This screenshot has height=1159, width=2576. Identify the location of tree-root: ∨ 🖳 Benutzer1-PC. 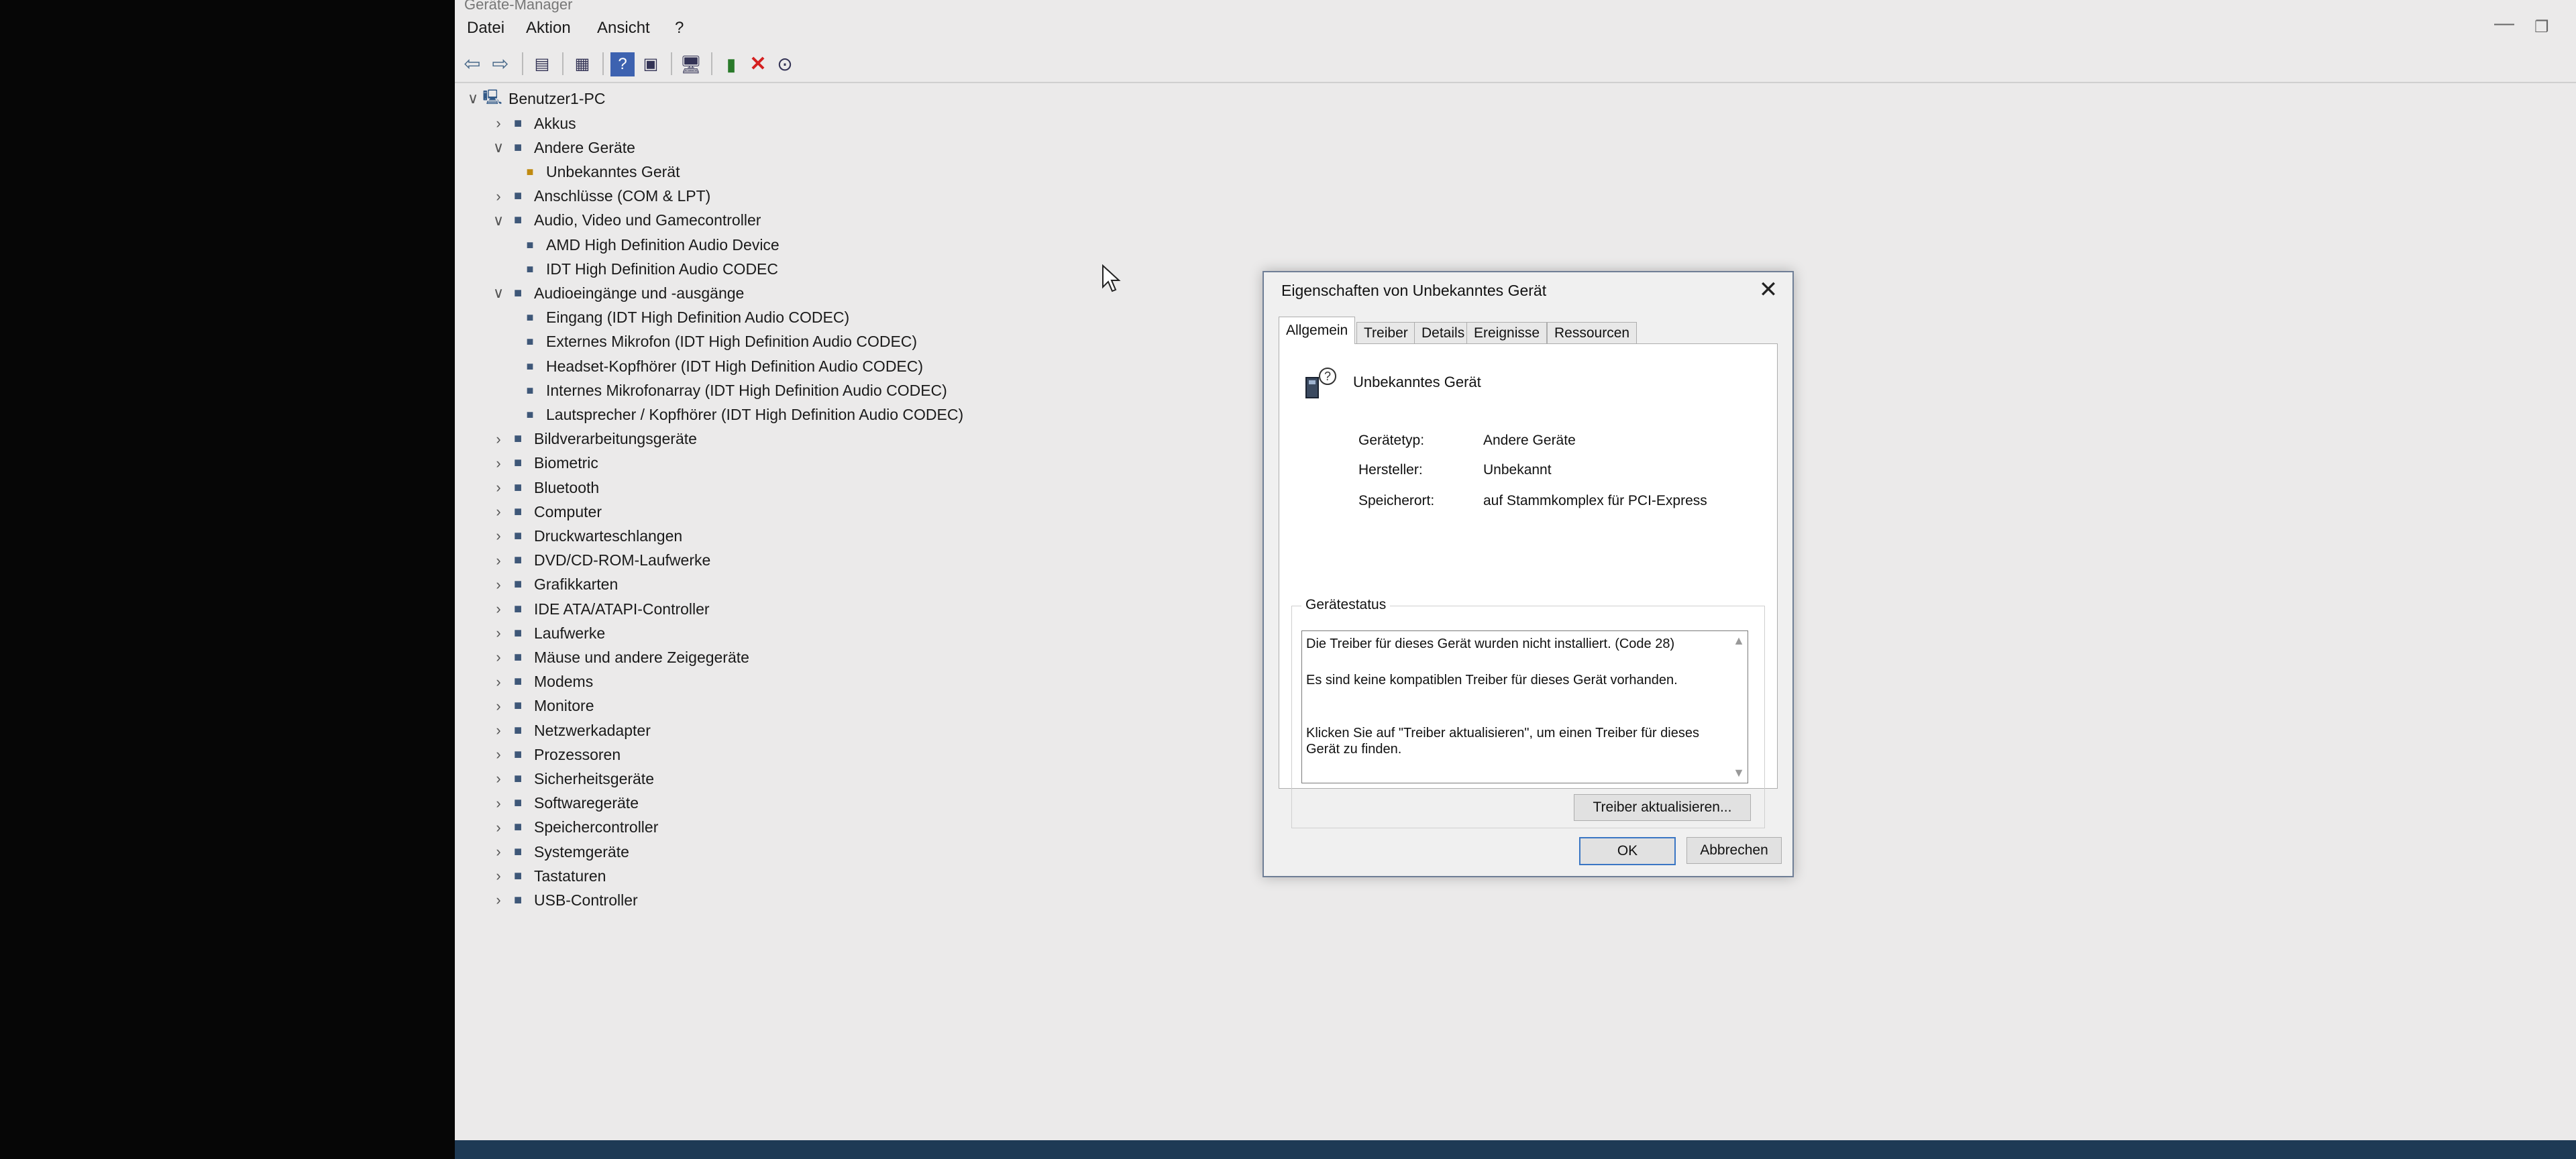
(534, 98).